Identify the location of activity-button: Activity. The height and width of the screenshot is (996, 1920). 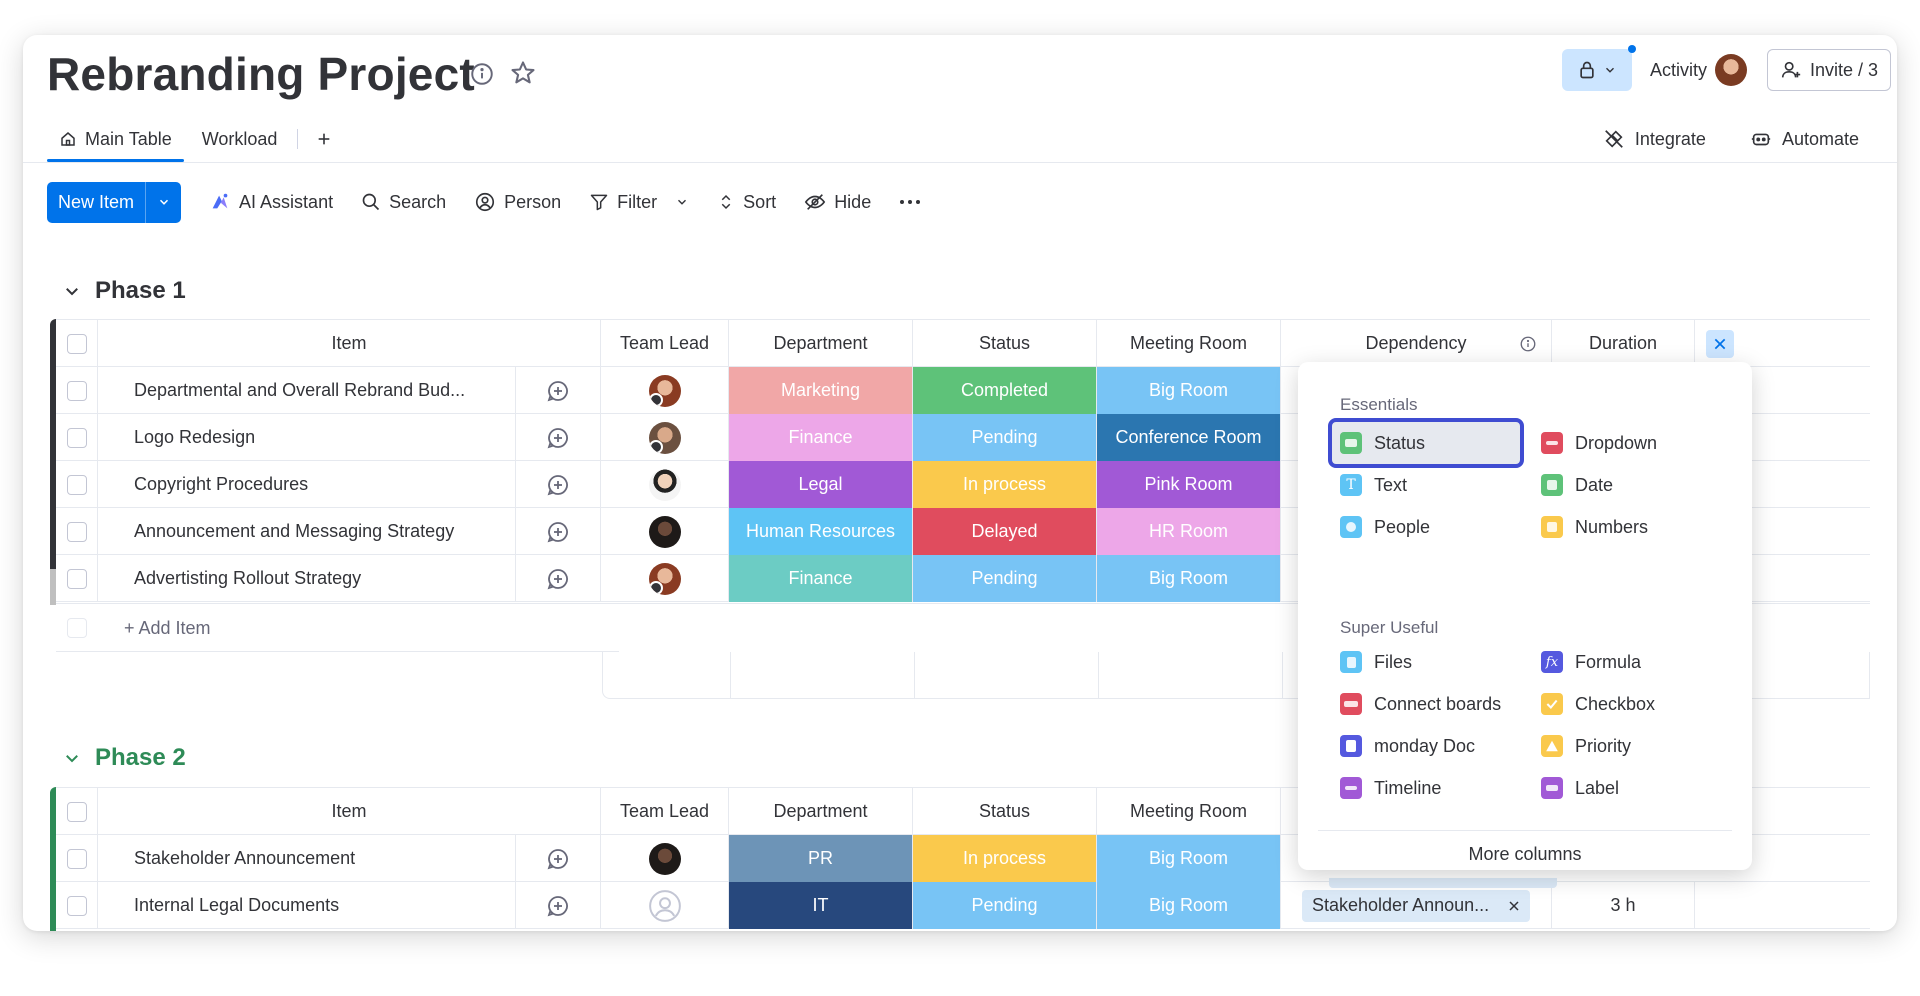
(1698, 70).